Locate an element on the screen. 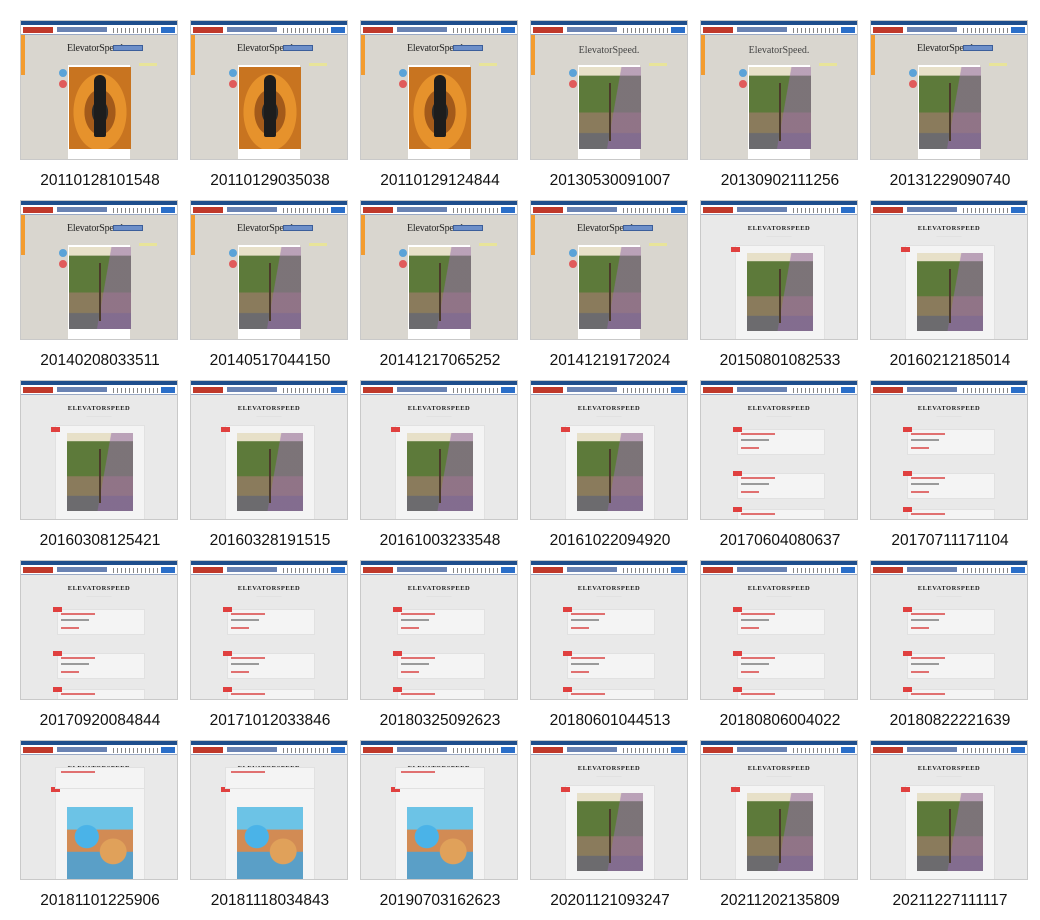  capture-cell: ElevatorSpeed. 20141217065252 is located at coordinates (440, 274).